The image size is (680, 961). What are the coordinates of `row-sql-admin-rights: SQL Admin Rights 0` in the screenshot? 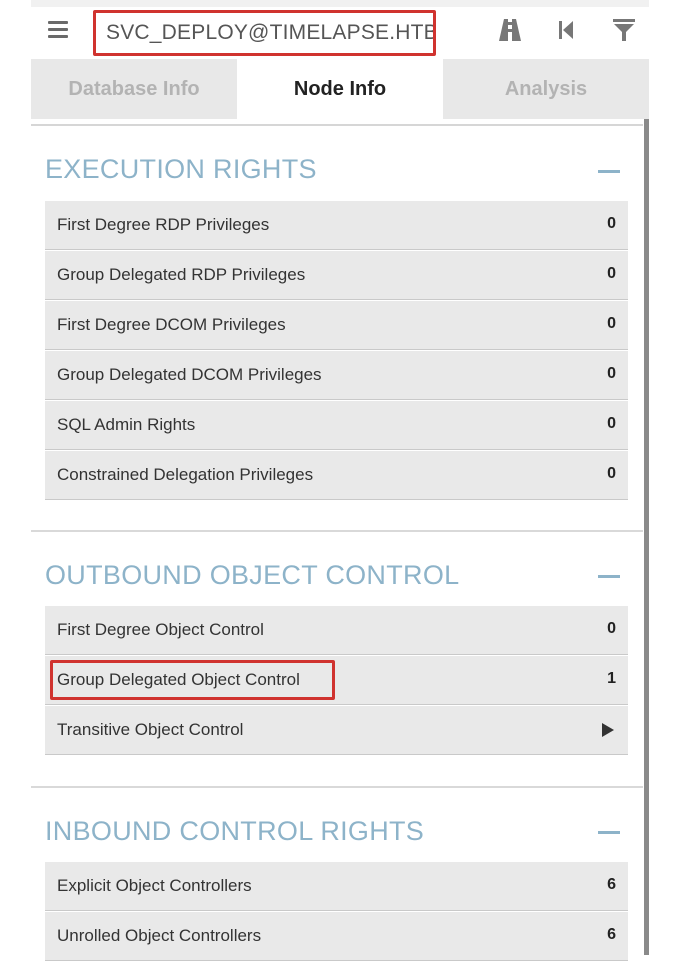 It's located at (336, 425).